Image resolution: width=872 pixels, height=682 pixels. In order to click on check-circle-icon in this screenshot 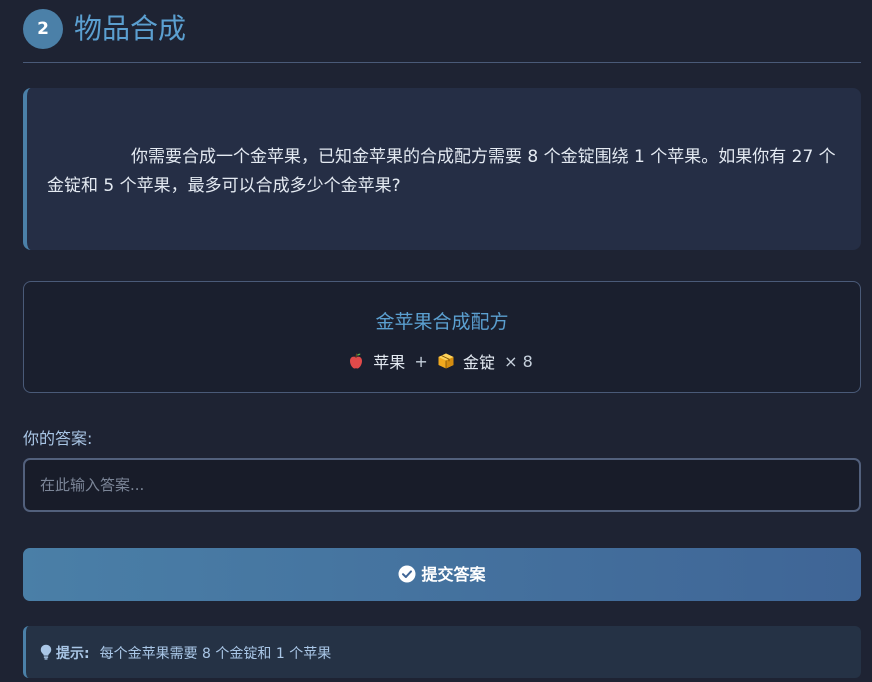, I will do `click(407, 573)`.